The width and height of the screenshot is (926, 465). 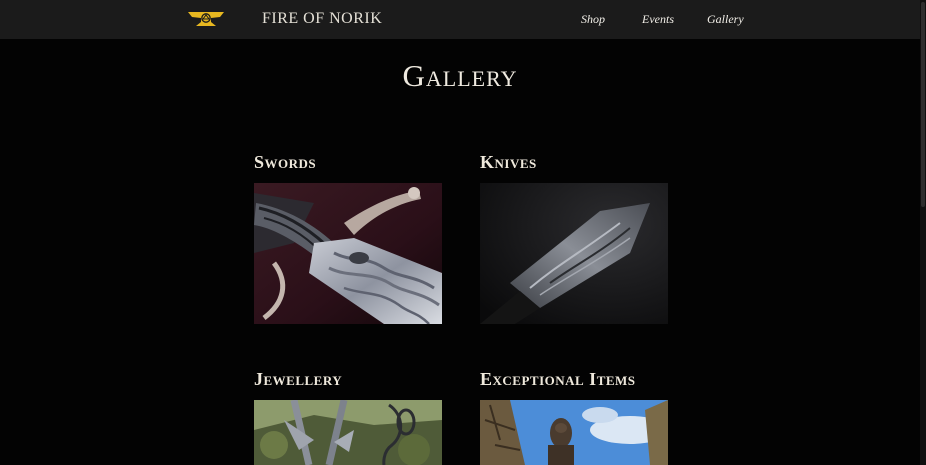 I want to click on jewellery-gallery-image, so click(x=348, y=432).